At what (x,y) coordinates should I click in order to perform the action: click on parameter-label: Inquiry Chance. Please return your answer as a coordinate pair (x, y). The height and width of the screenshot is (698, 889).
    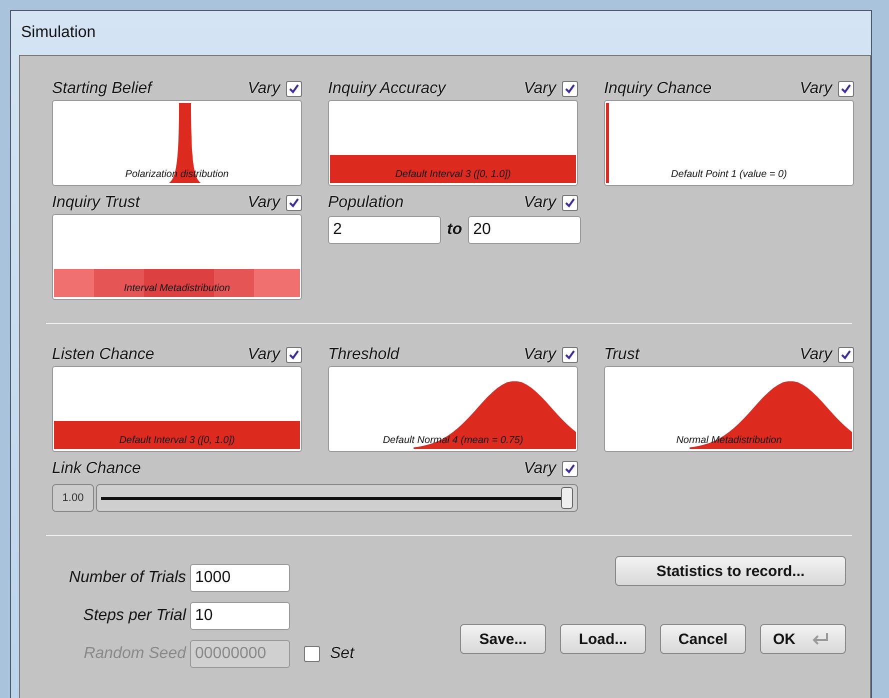
    Looking at the image, I should click on (658, 89).